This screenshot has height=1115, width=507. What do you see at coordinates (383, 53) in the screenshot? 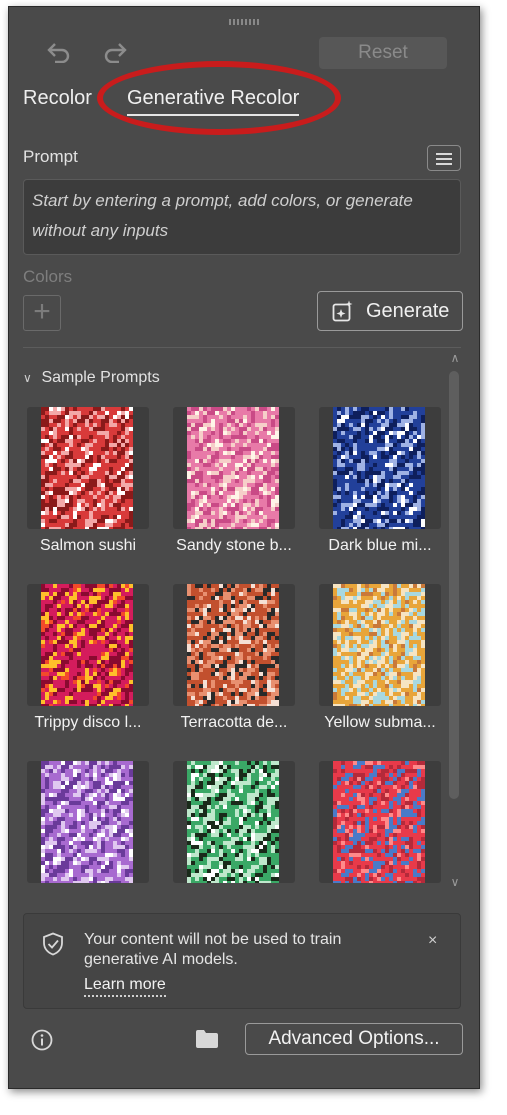
I see `reset-button: Reset` at bounding box center [383, 53].